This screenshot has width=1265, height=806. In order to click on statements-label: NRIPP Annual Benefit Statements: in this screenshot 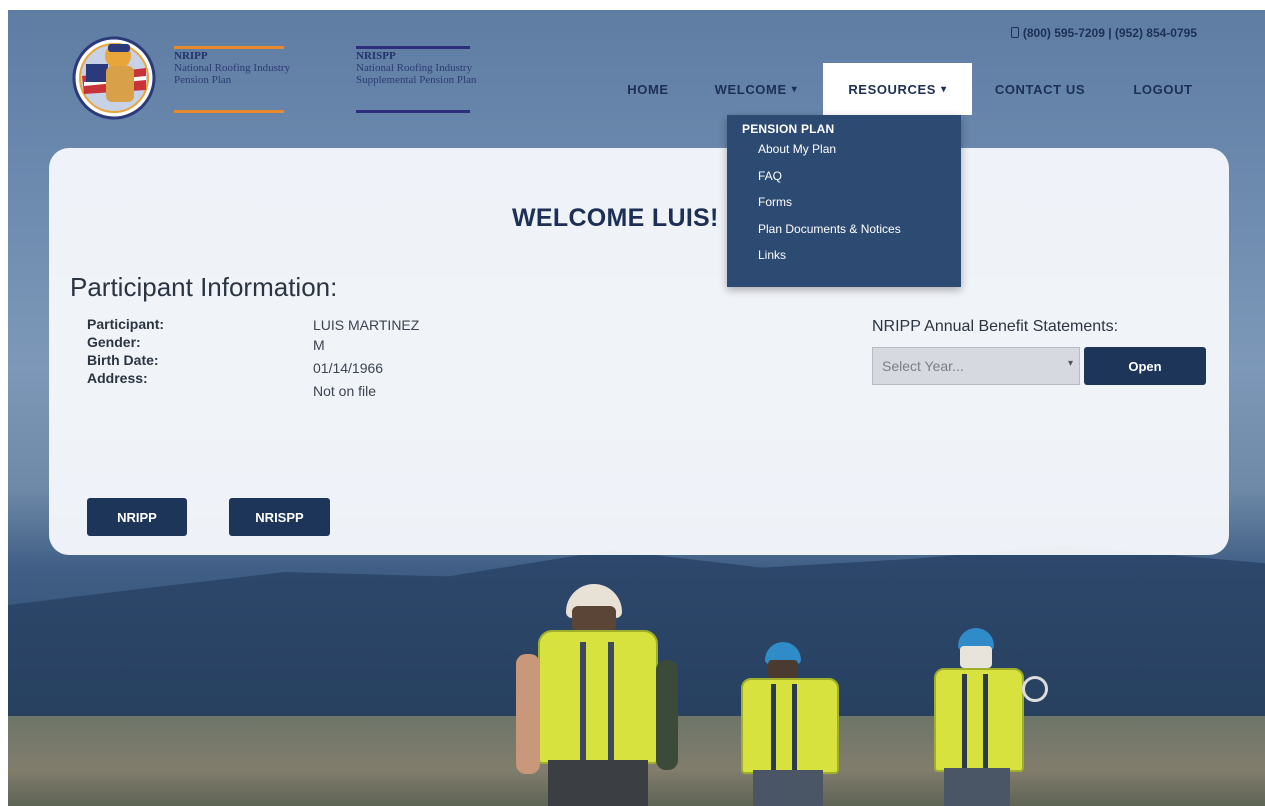, I will do `click(995, 326)`.